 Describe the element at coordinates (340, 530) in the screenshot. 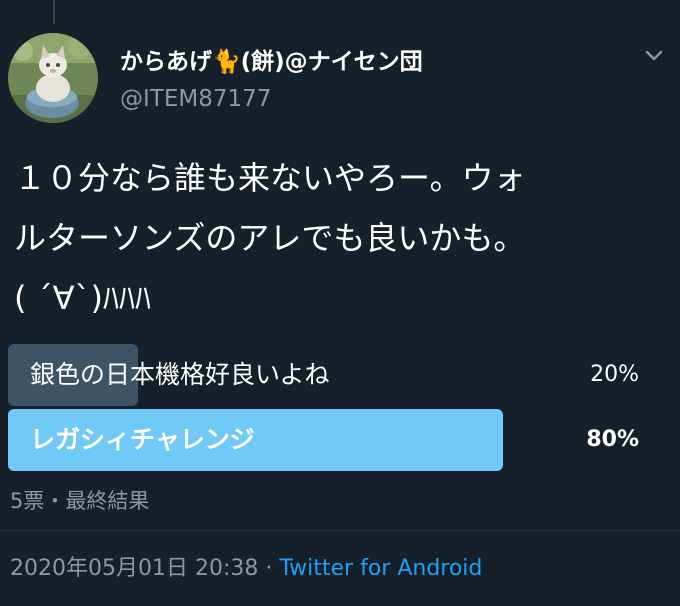

I see `divider` at that location.